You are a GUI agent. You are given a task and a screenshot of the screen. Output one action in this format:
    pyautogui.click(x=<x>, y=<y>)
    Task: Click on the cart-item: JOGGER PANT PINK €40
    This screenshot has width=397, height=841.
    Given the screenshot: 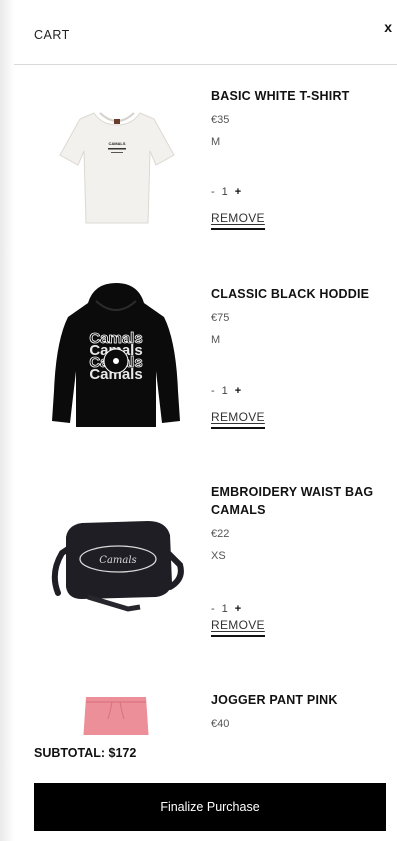 What is the action you would take?
    pyautogui.click(x=205, y=709)
    